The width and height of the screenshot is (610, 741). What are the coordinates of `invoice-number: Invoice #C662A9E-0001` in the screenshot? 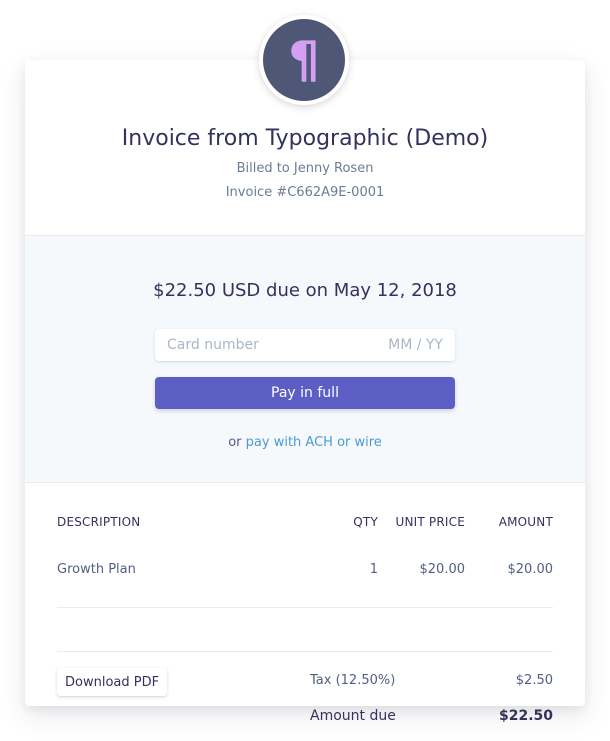 It's located at (305, 192).